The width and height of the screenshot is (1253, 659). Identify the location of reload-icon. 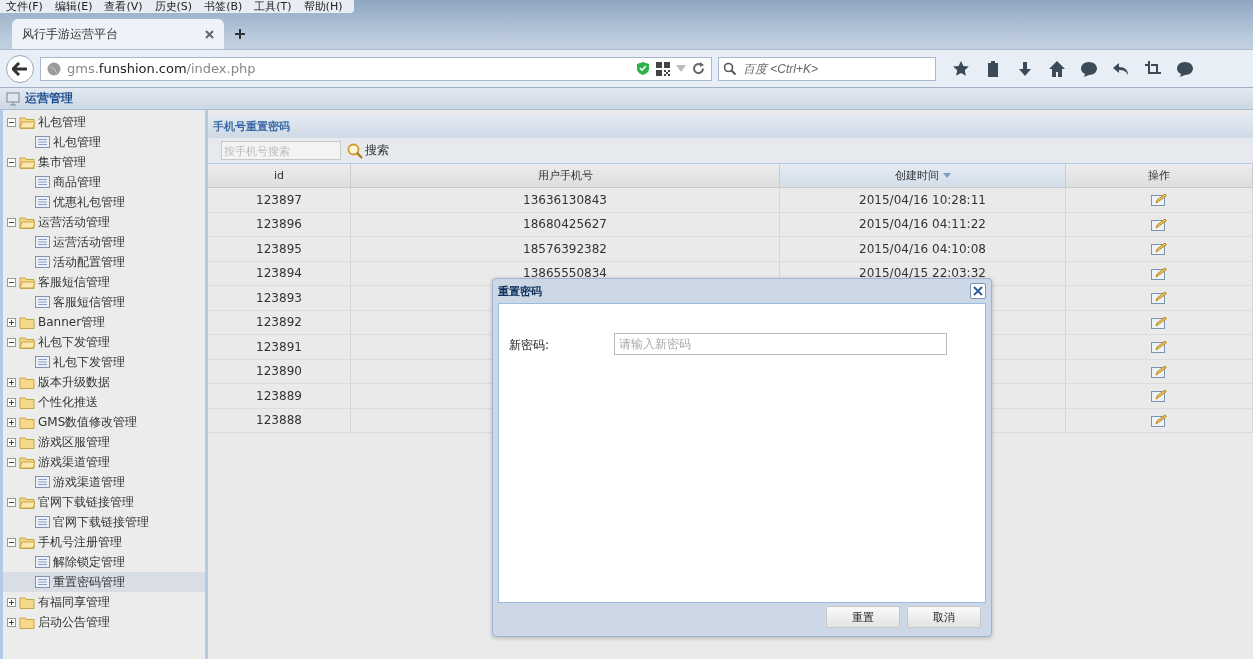
(698, 68).